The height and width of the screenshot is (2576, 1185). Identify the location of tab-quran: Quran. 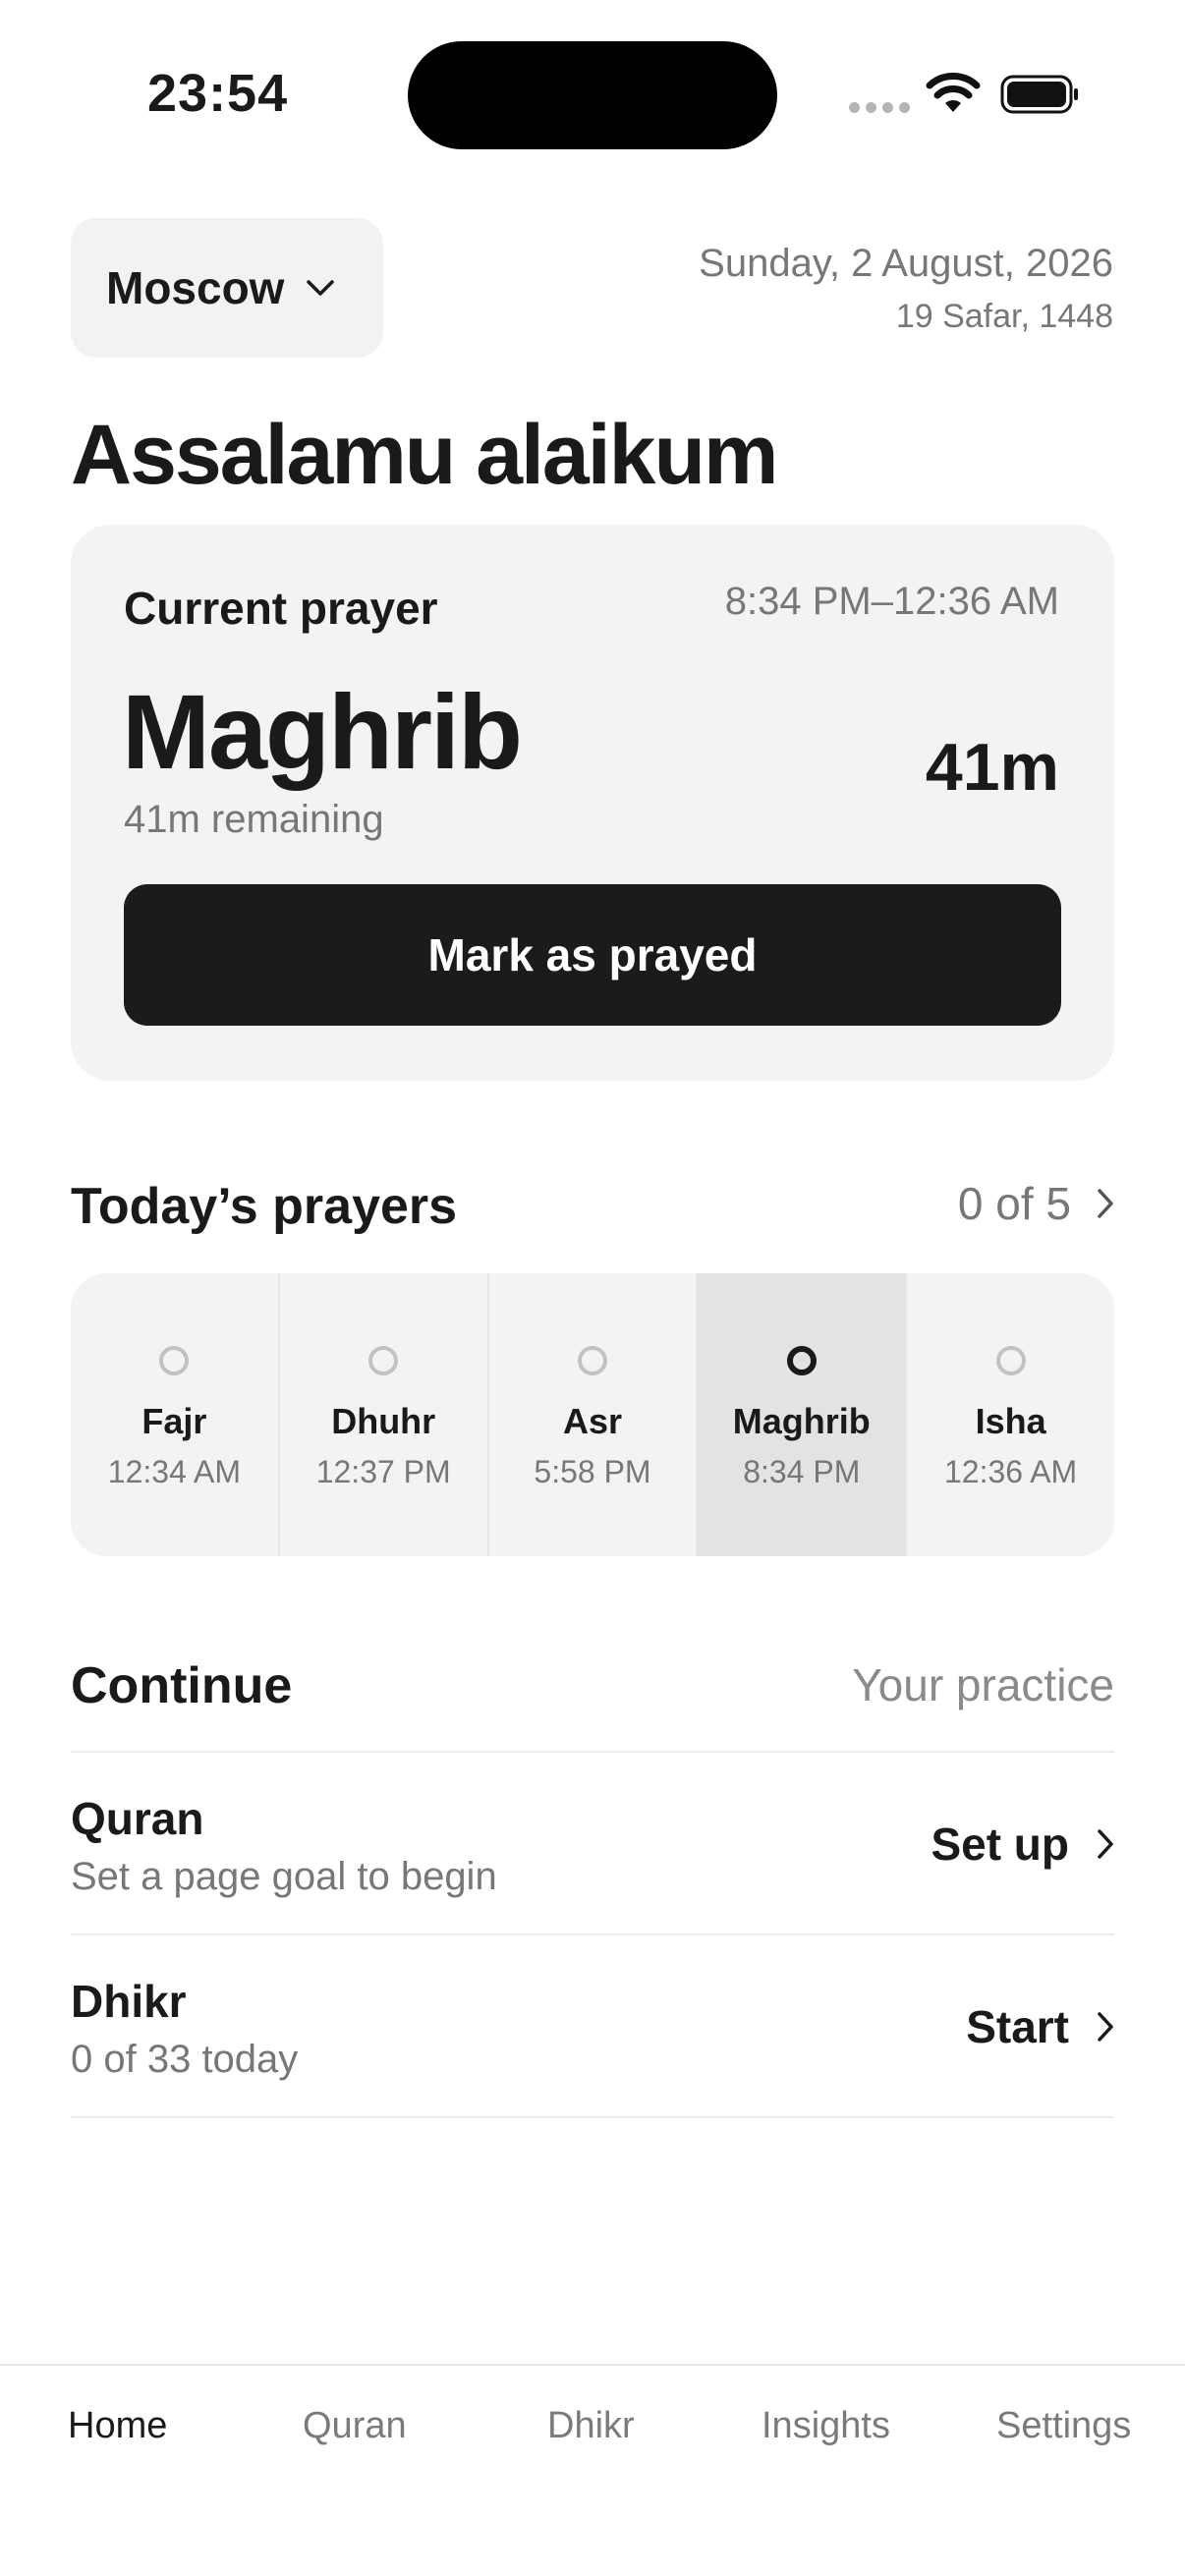
(355, 2426).